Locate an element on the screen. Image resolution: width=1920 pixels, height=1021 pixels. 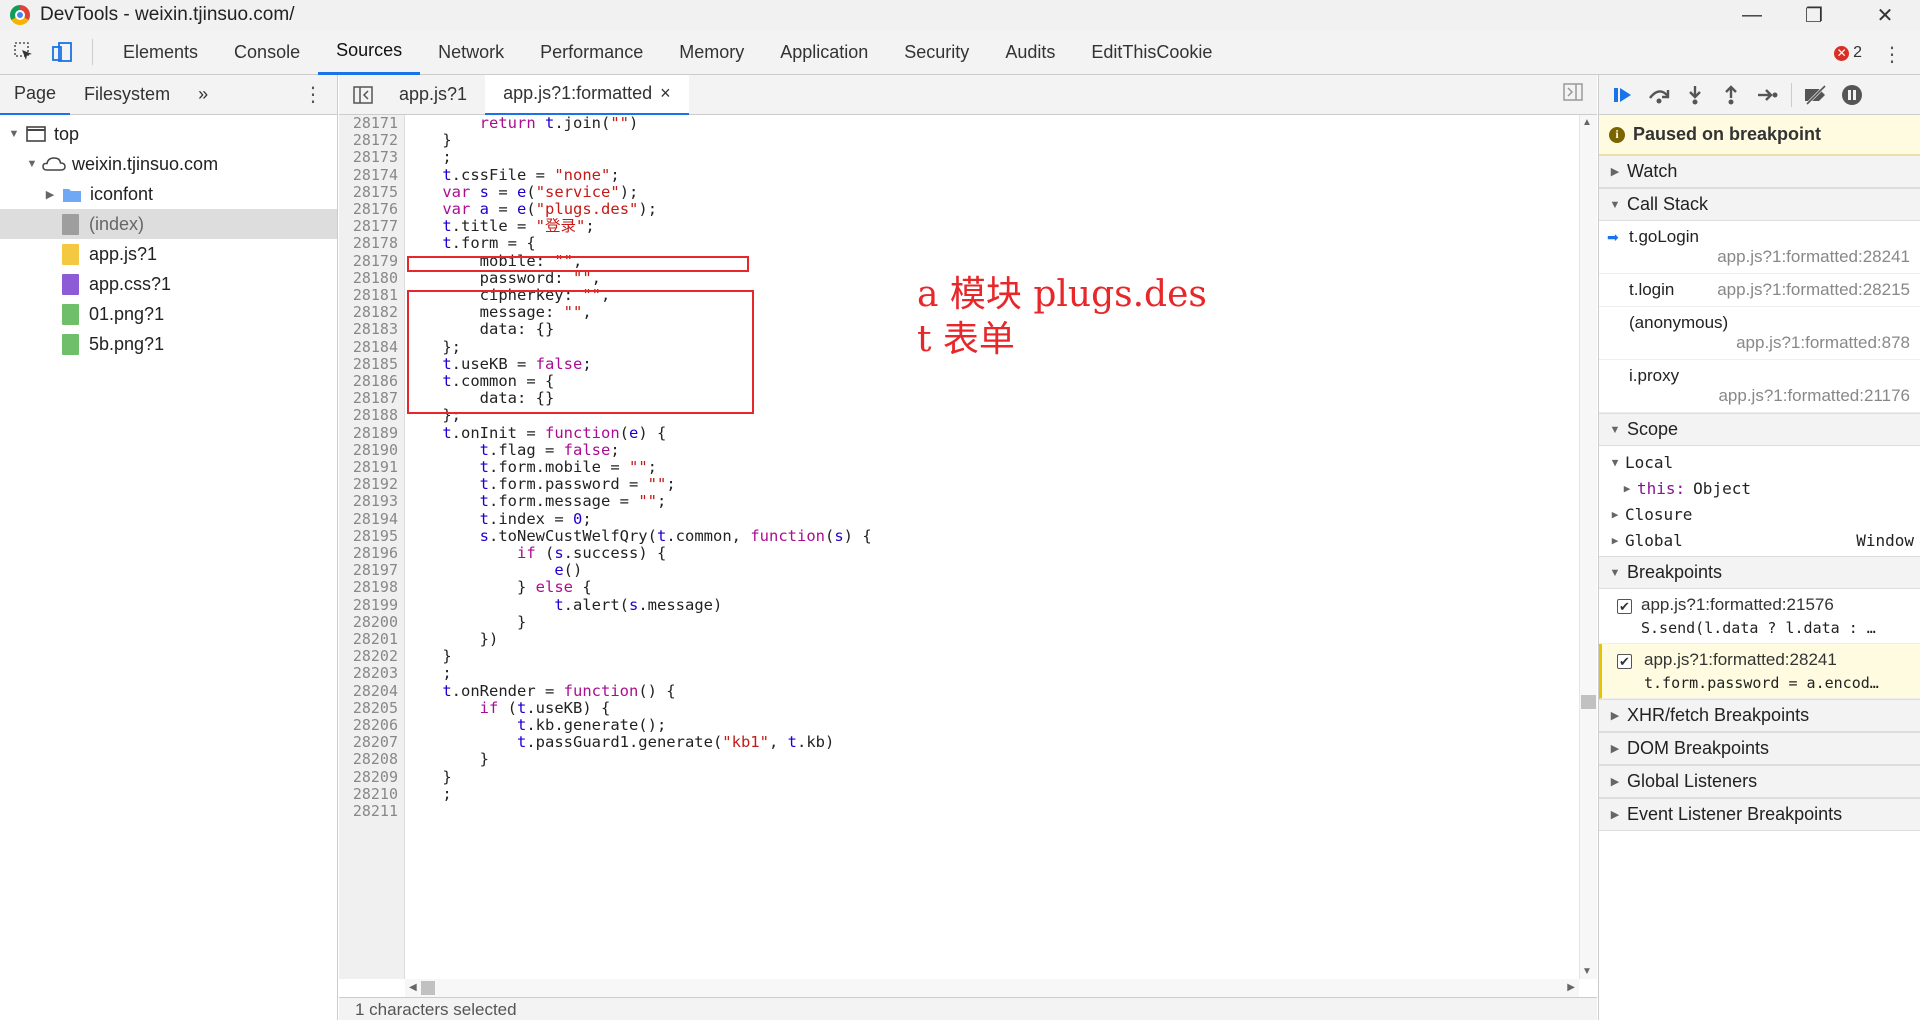
line-number: 28185 is located at coordinates (368, 364).